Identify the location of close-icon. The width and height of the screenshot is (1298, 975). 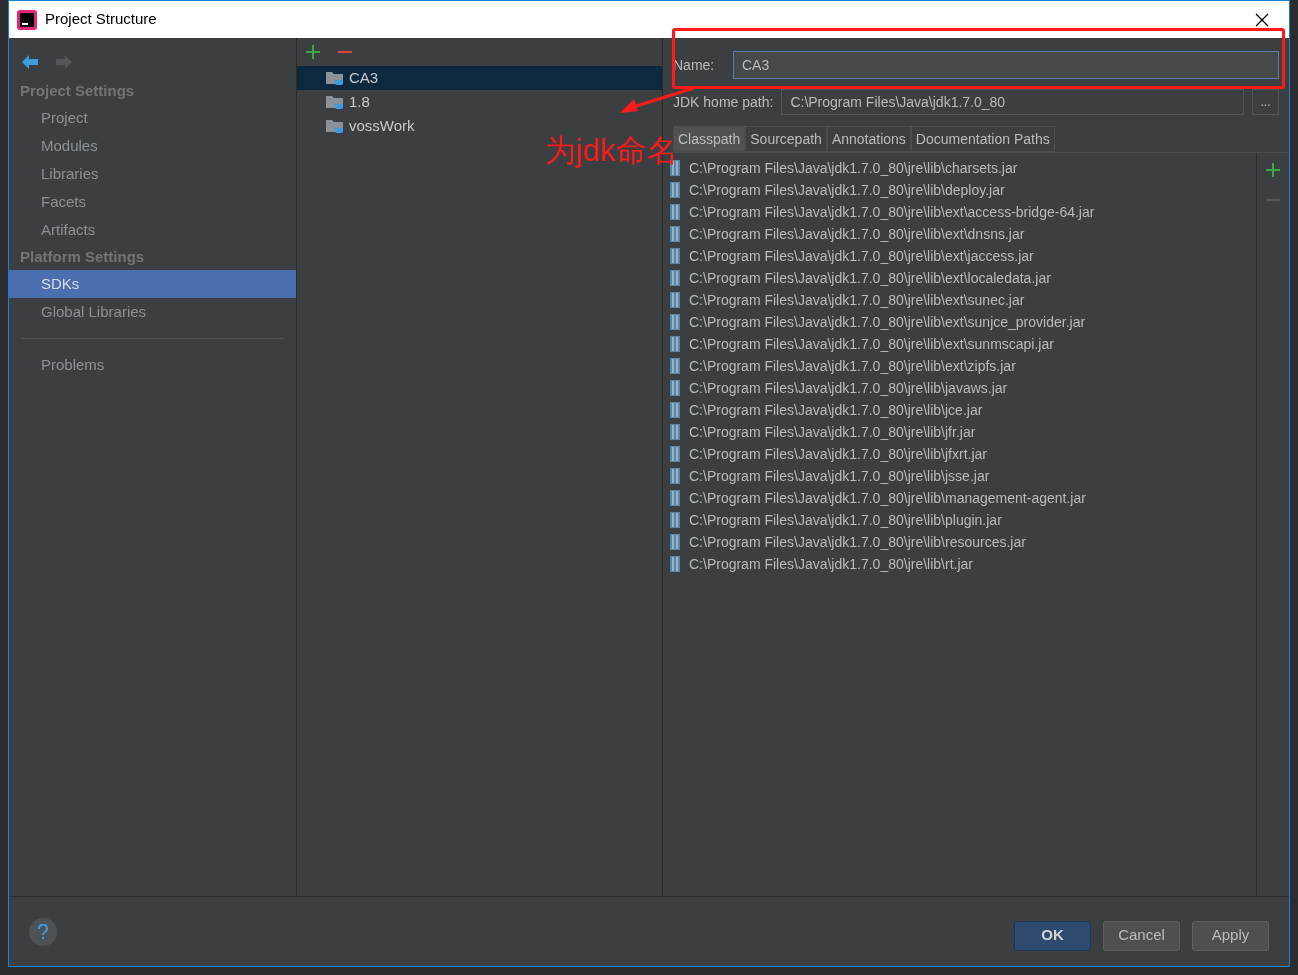
(1262, 19).